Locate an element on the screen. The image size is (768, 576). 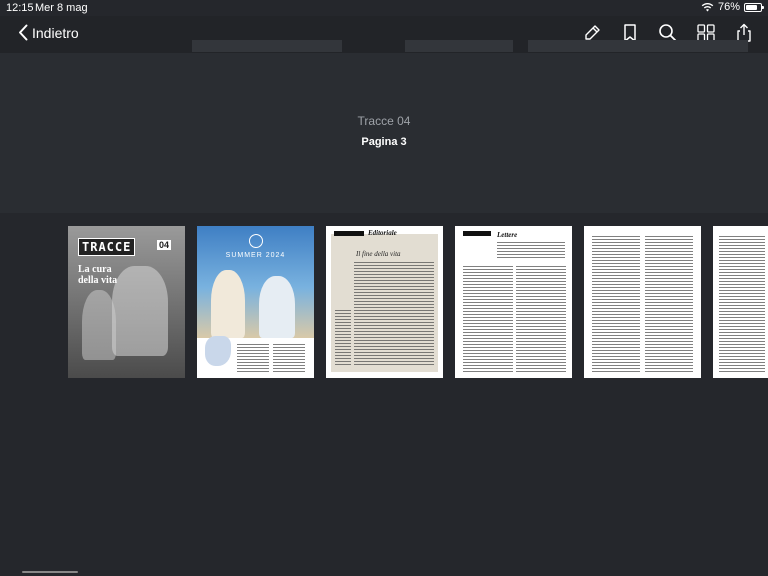
battery-icon is located at coordinates (754, 7).